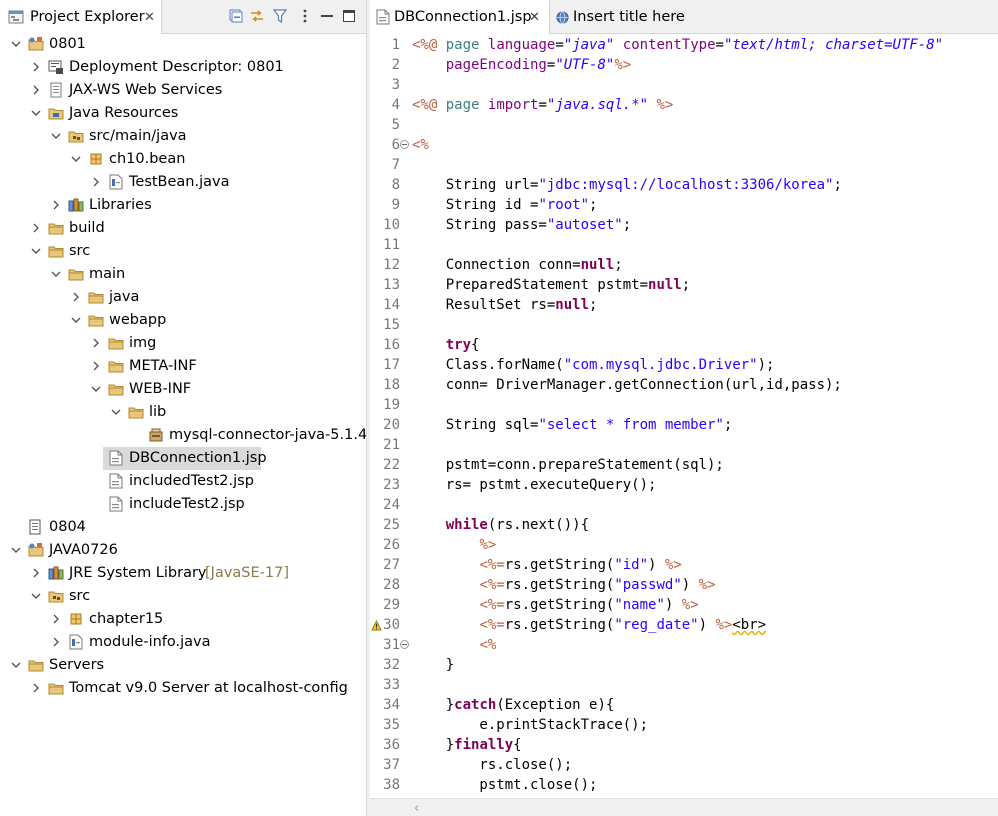 Image resolution: width=998 pixels, height=816 pixels. What do you see at coordinates (183, 90) in the screenshot?
I see `tree-item: JAX-WS Web Services` at bounding box center [183, 90].